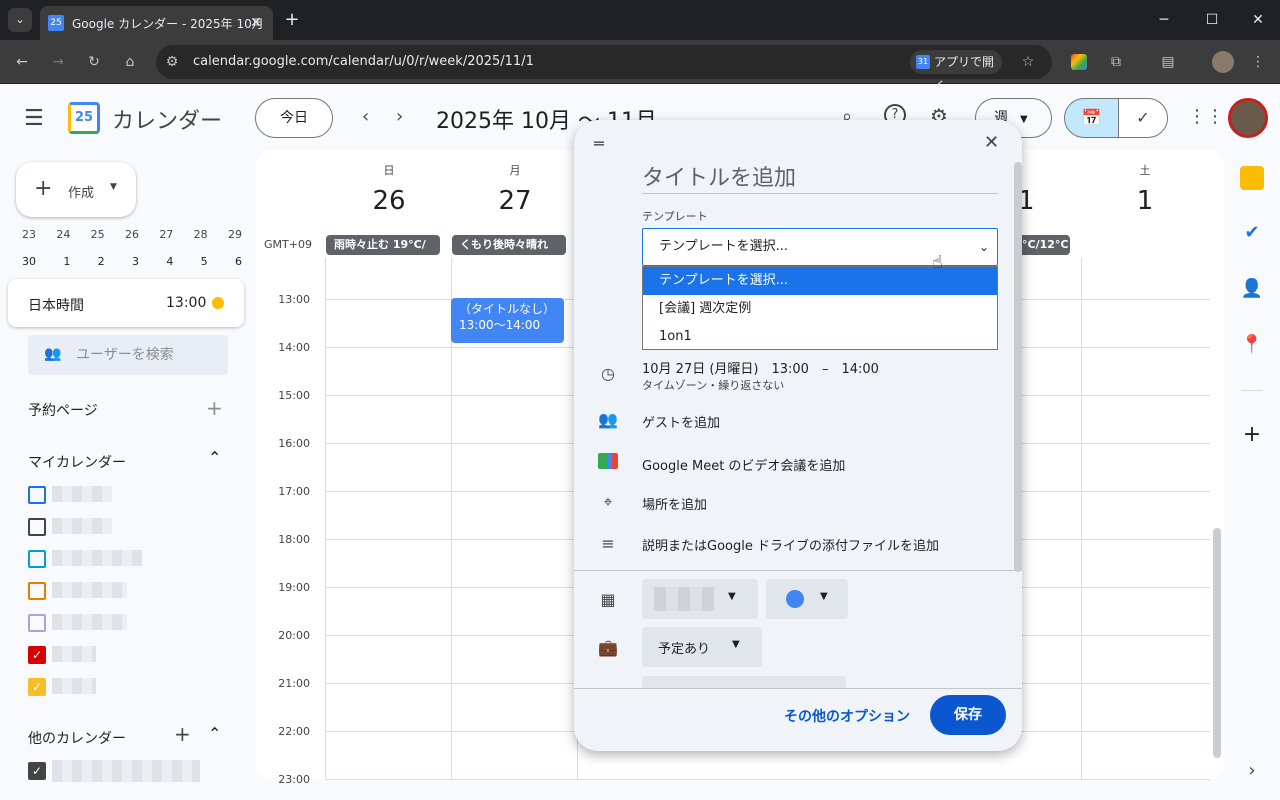 This screenshot has height=800, width=1280. What do you see at coordinates (968, 715) in the screenshot?
I see `save-button: 保存` at bounding box center [968, 715].